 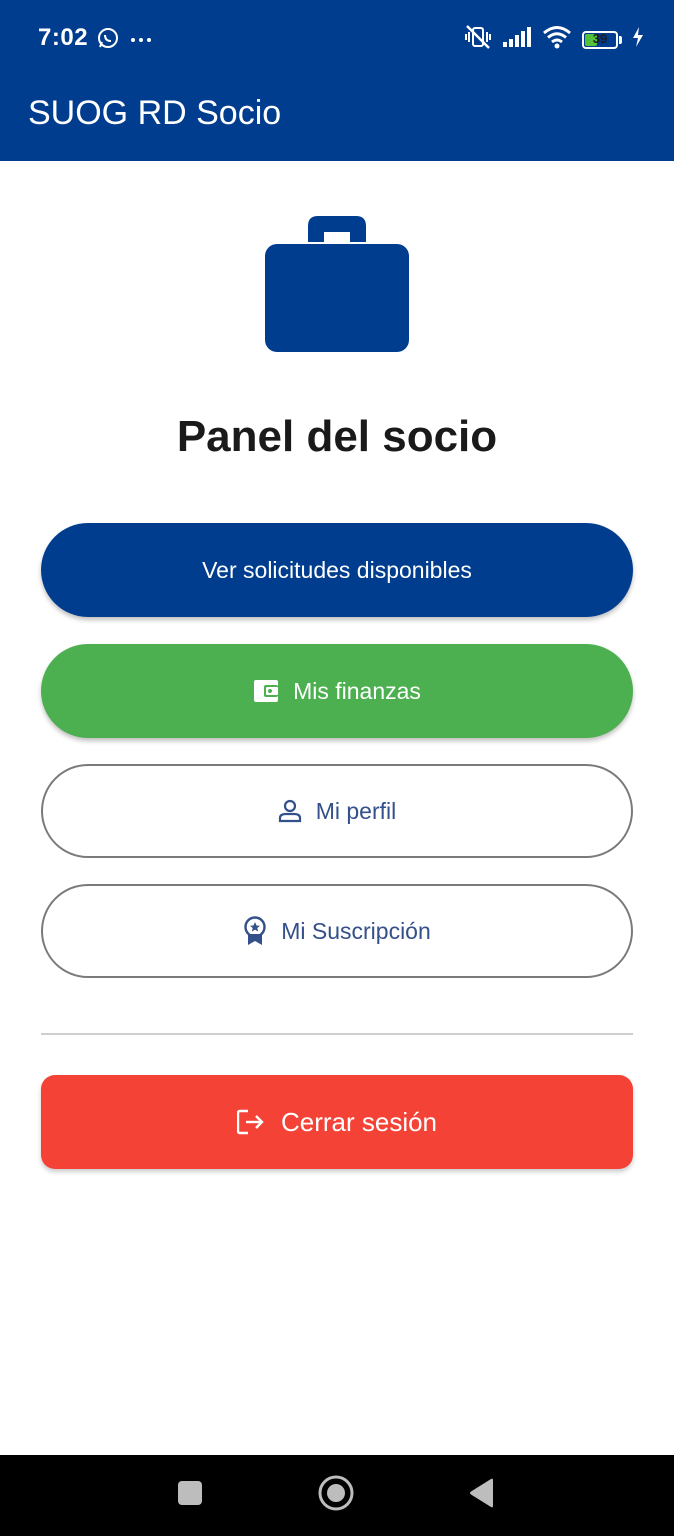 What do you see at coordinates (337, 1034) in the screenshot?
I see `divider` at bounding box center [337, 1034].